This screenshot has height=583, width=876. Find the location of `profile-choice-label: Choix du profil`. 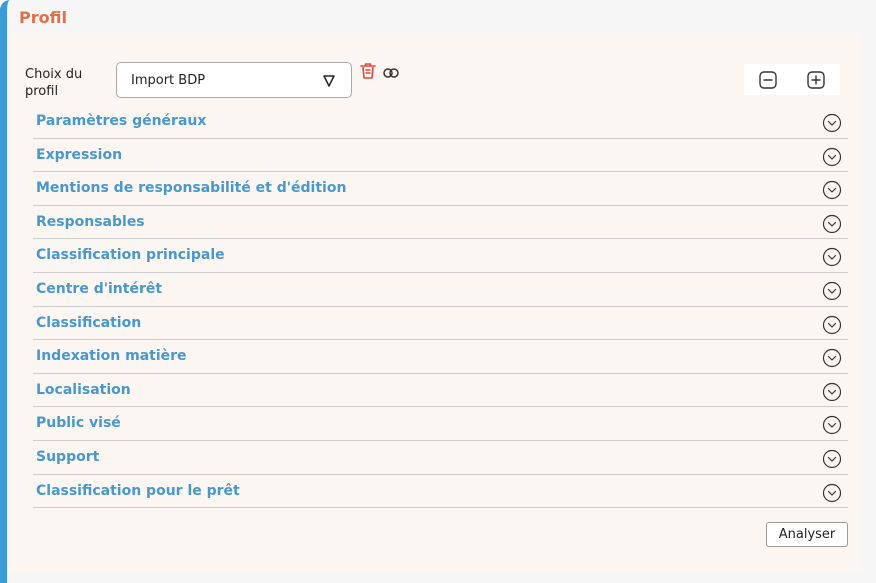

profile-choice-label: Choix du profil is located at coordinates (54, 83).